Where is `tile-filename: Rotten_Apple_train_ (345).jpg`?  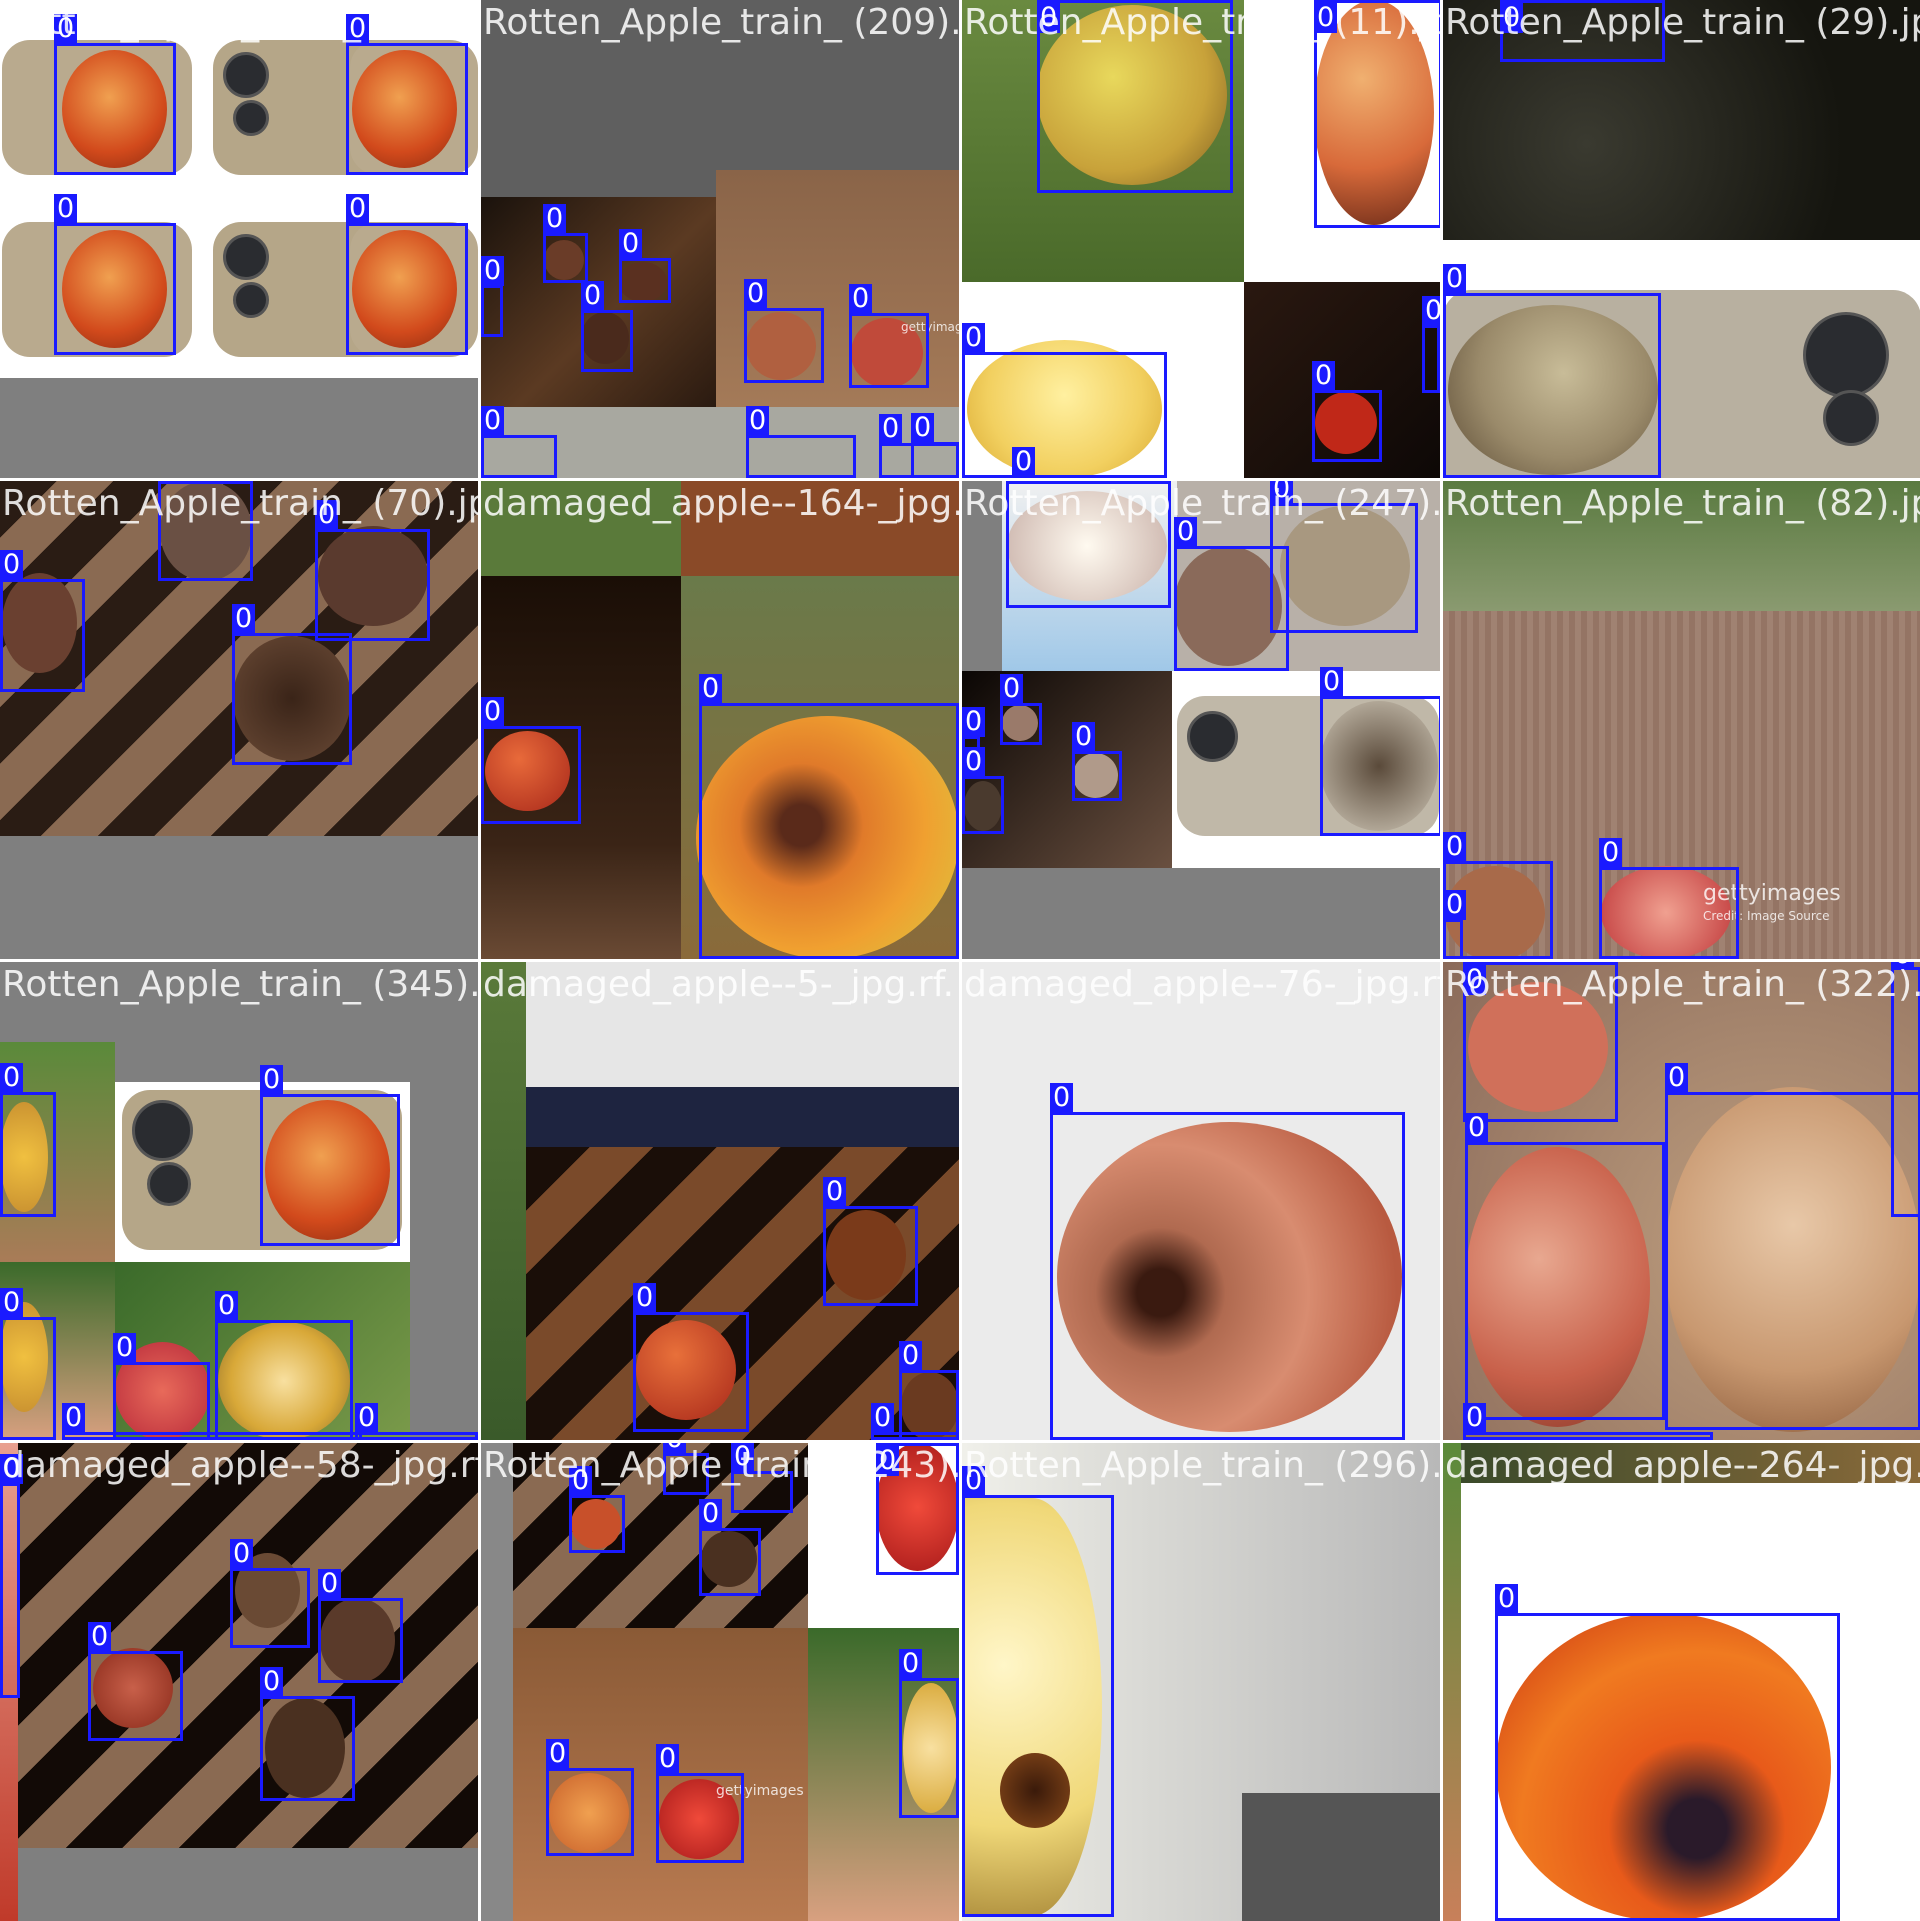
tile-filename: Rotten_Apple_train_ (345).jpg is located at coordinates (240, 984).